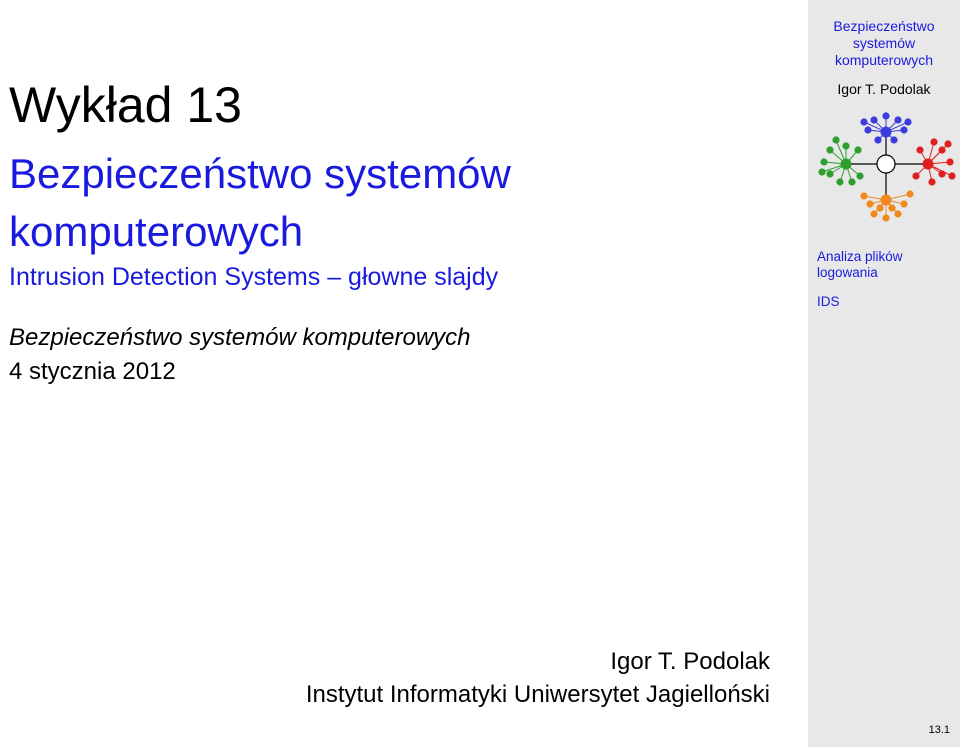  What do you see at coordinates (156, 231) in the screenshot?
I see `title-line-2: komputerowych` at bounding box center [156, 231].